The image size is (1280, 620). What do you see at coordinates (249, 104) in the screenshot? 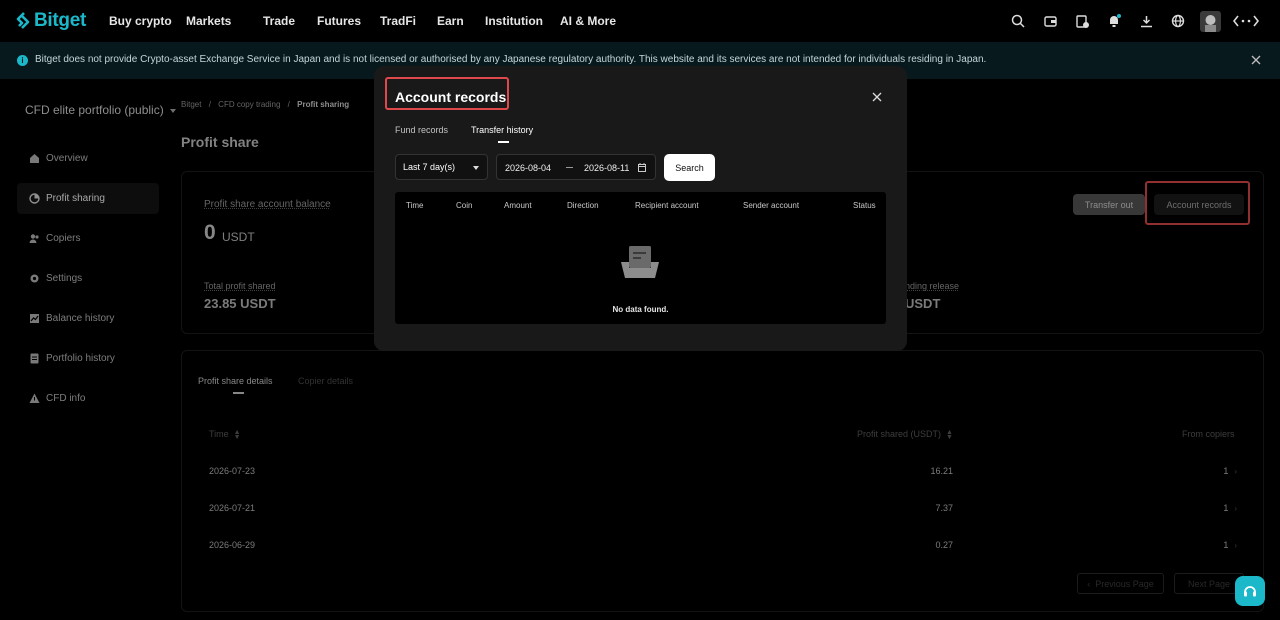
I see `breadcrumb-cfd-copy-trading: CFD copy trading` at bounding box center [249, 104].